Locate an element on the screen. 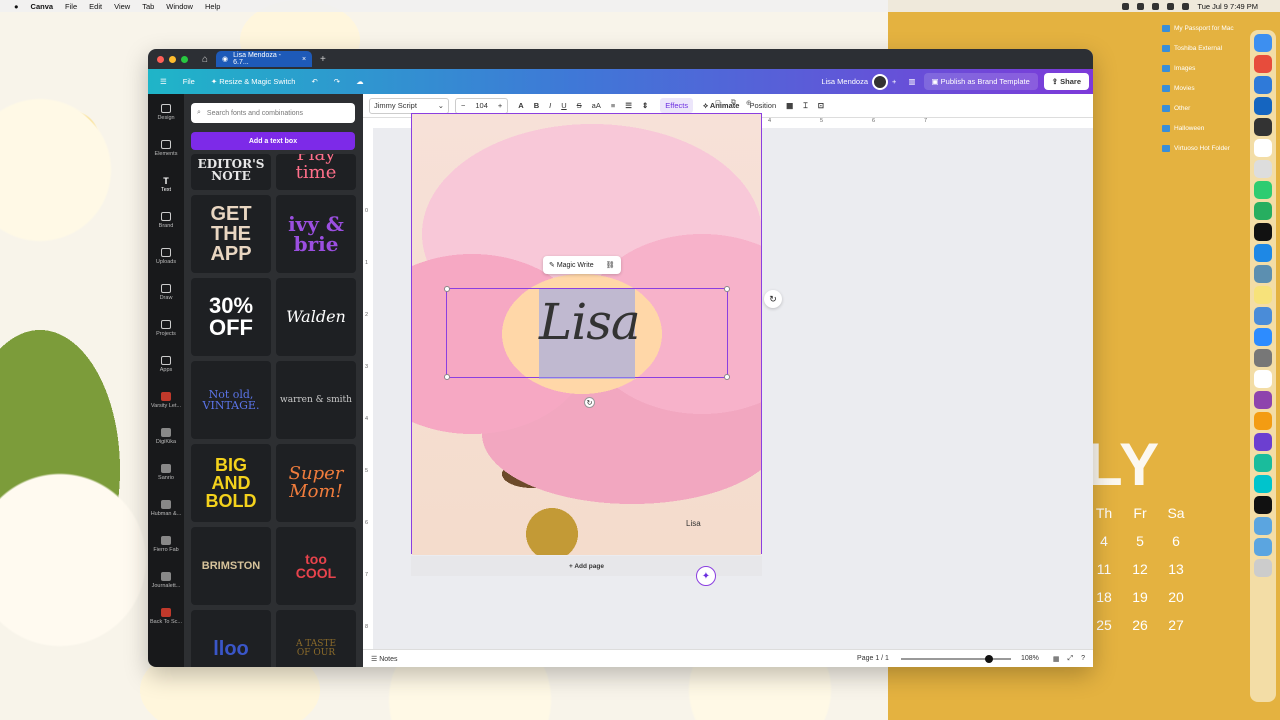  rail-uploads: Uploads is located at coordinates (166, 256).